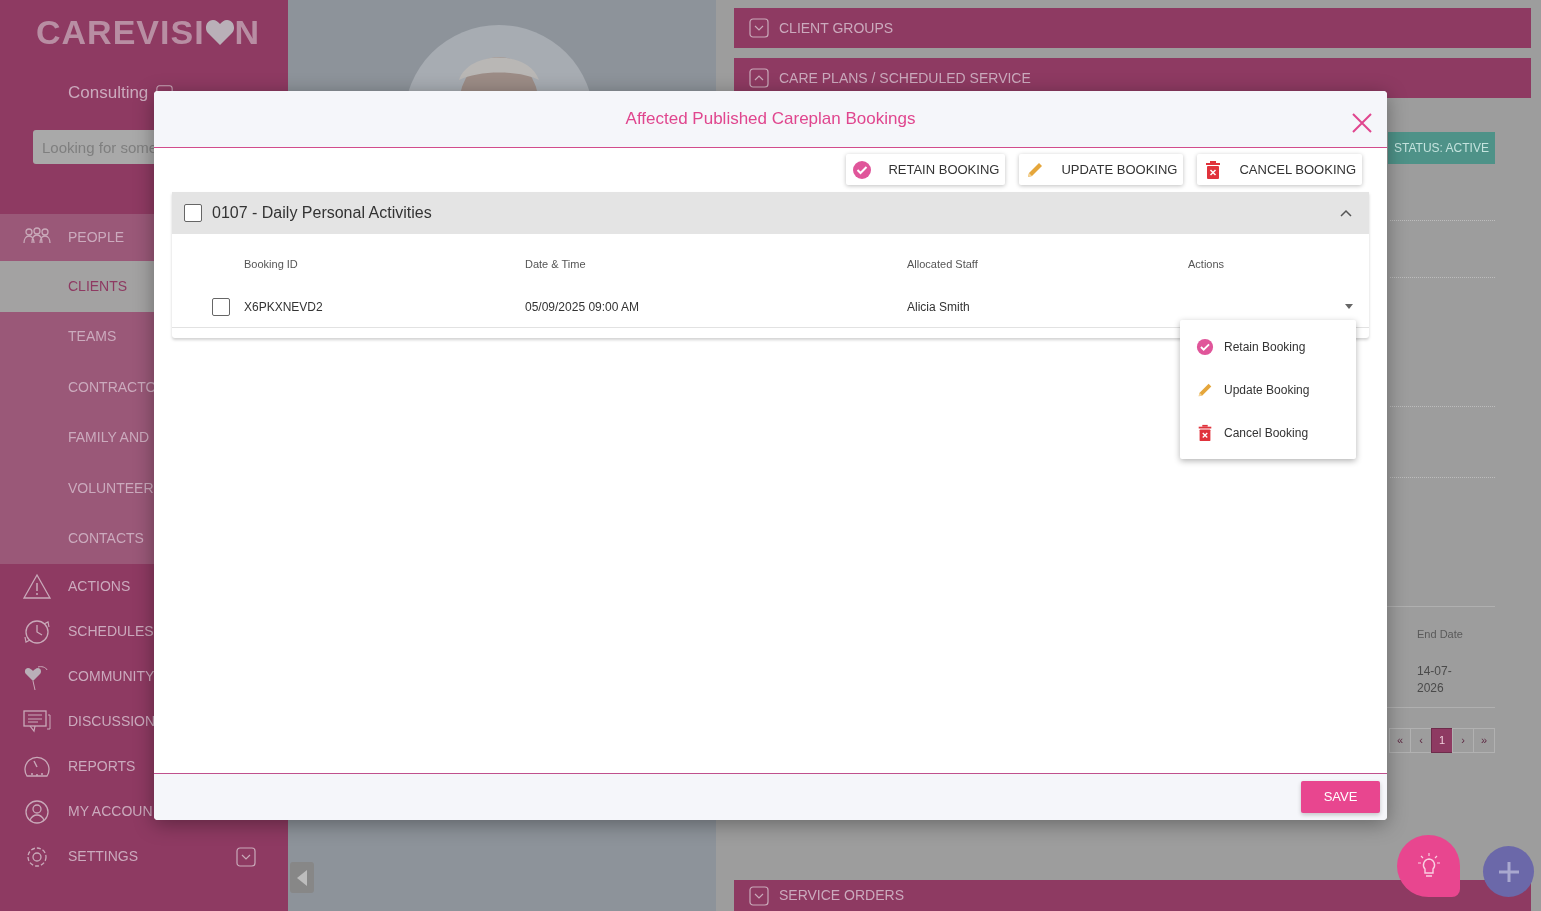  Describe the element at coordinates (111, 676) in the screenshot. I see `sidebar-item: COMMUNITY` at that location.